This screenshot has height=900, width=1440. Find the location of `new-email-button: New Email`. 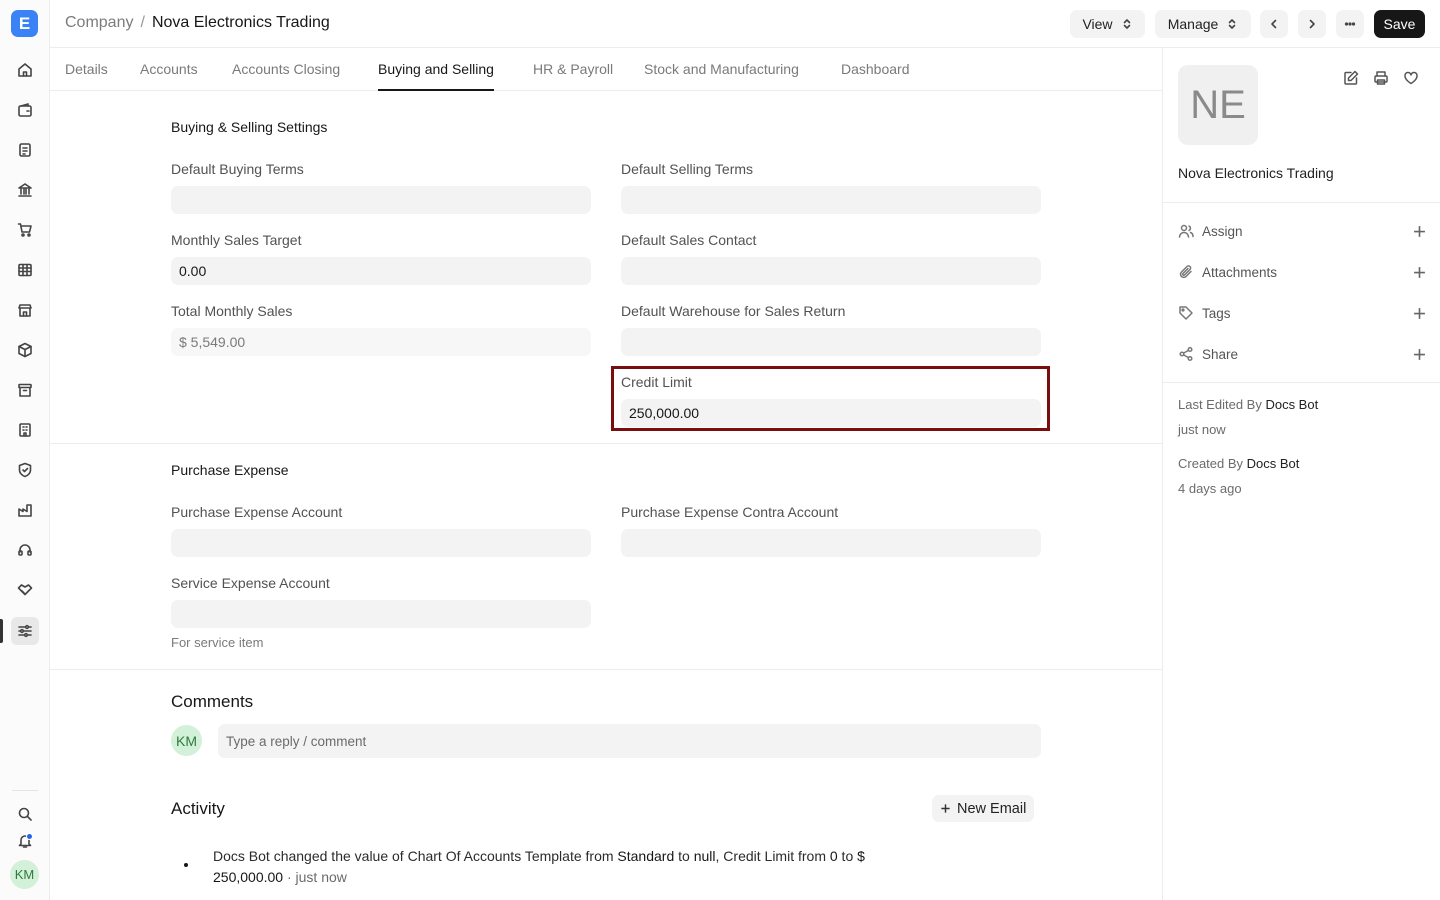

new-email-button: New Email is located at coordinates (983, 808).